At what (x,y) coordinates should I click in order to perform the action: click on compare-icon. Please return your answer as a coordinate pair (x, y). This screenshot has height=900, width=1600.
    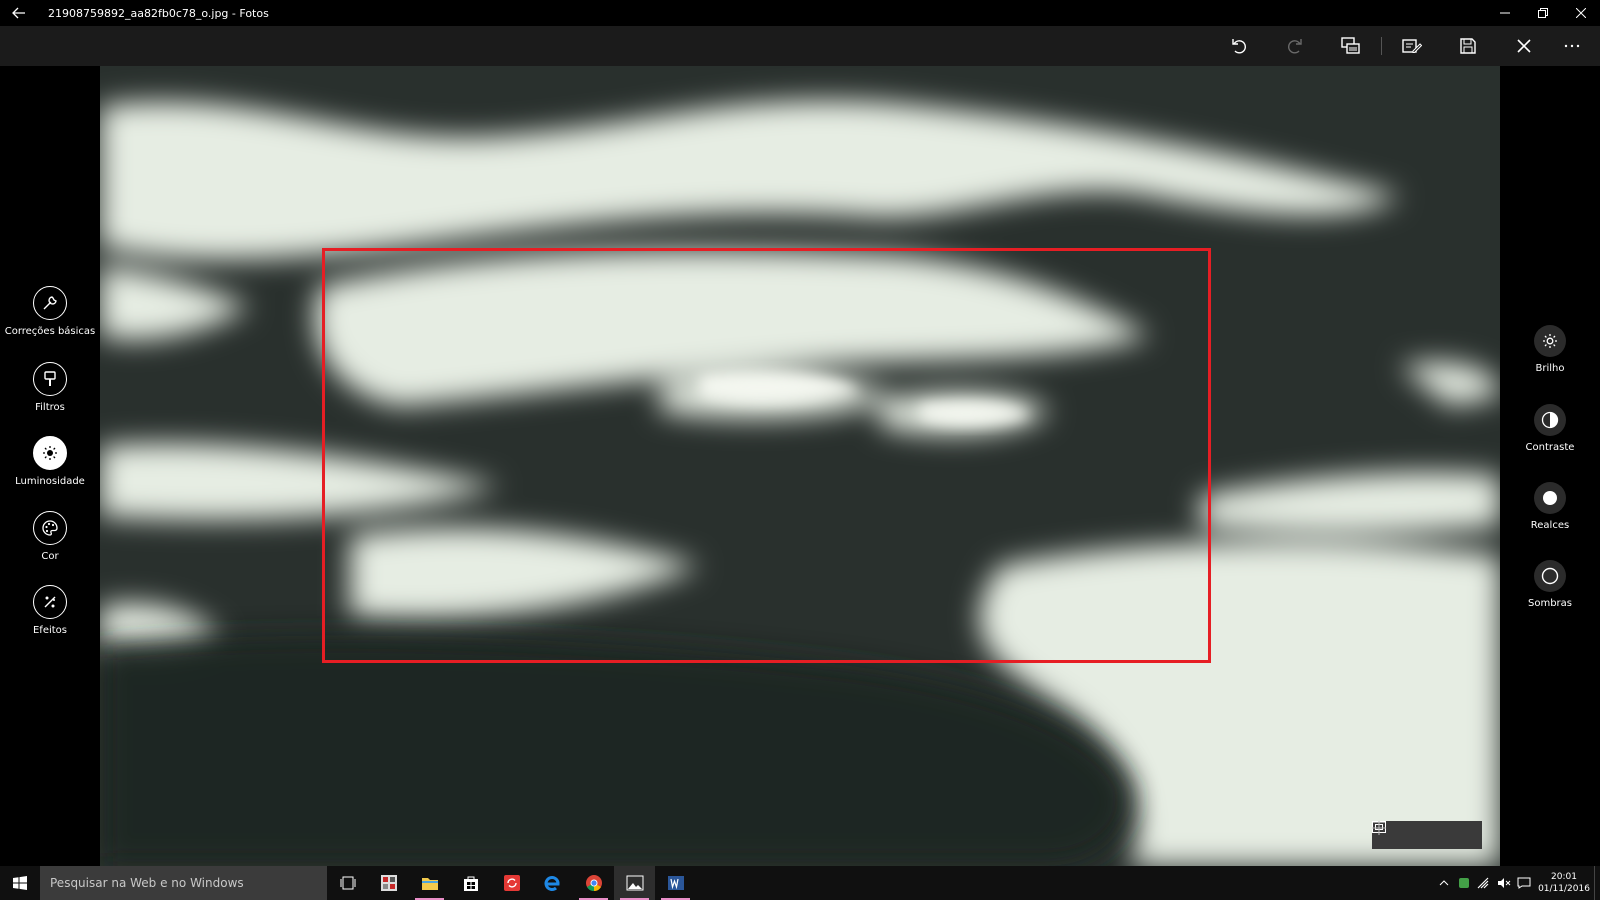
    Looking at the image, I should click on (1350, 45).